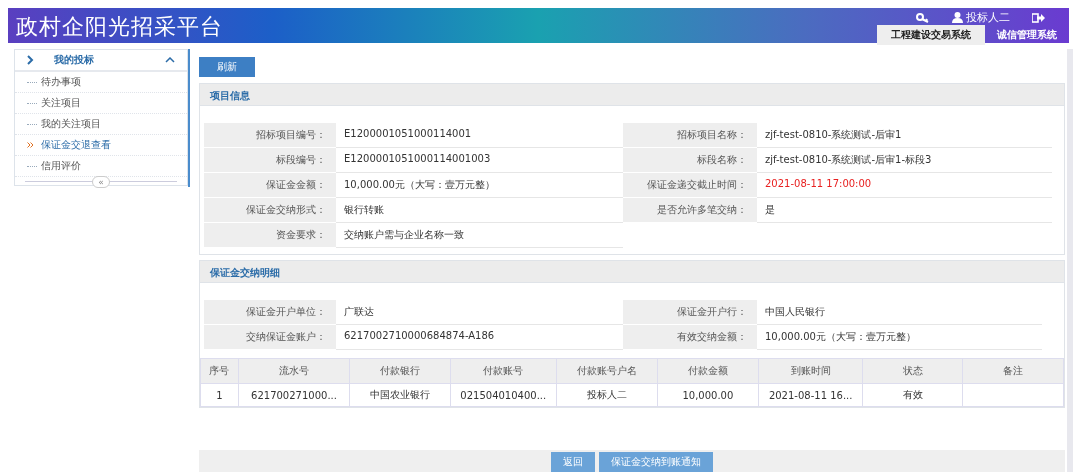 The width and height of the screenshot is (1077, 472). I want to click on sidebar-item: 待办事项, so click(101, 82).